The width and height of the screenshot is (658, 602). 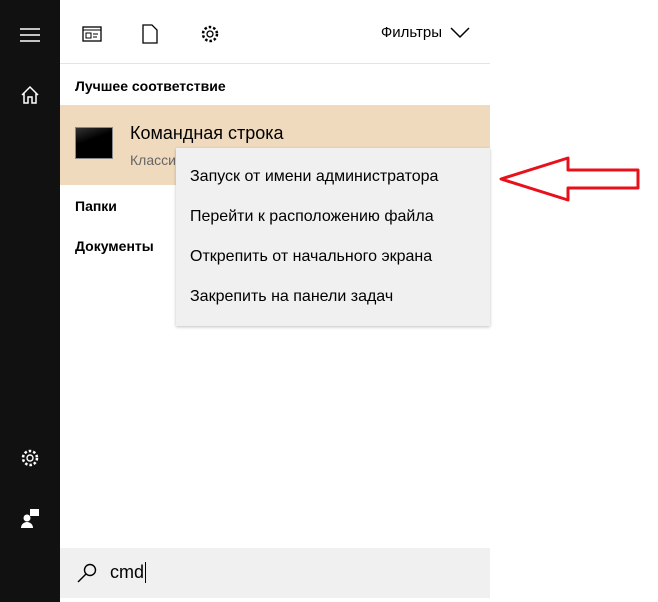 What do you see at coordinates (460, 32) in the screenshot?
I see `chevron-down-icon` at bounding box center [460, 32].